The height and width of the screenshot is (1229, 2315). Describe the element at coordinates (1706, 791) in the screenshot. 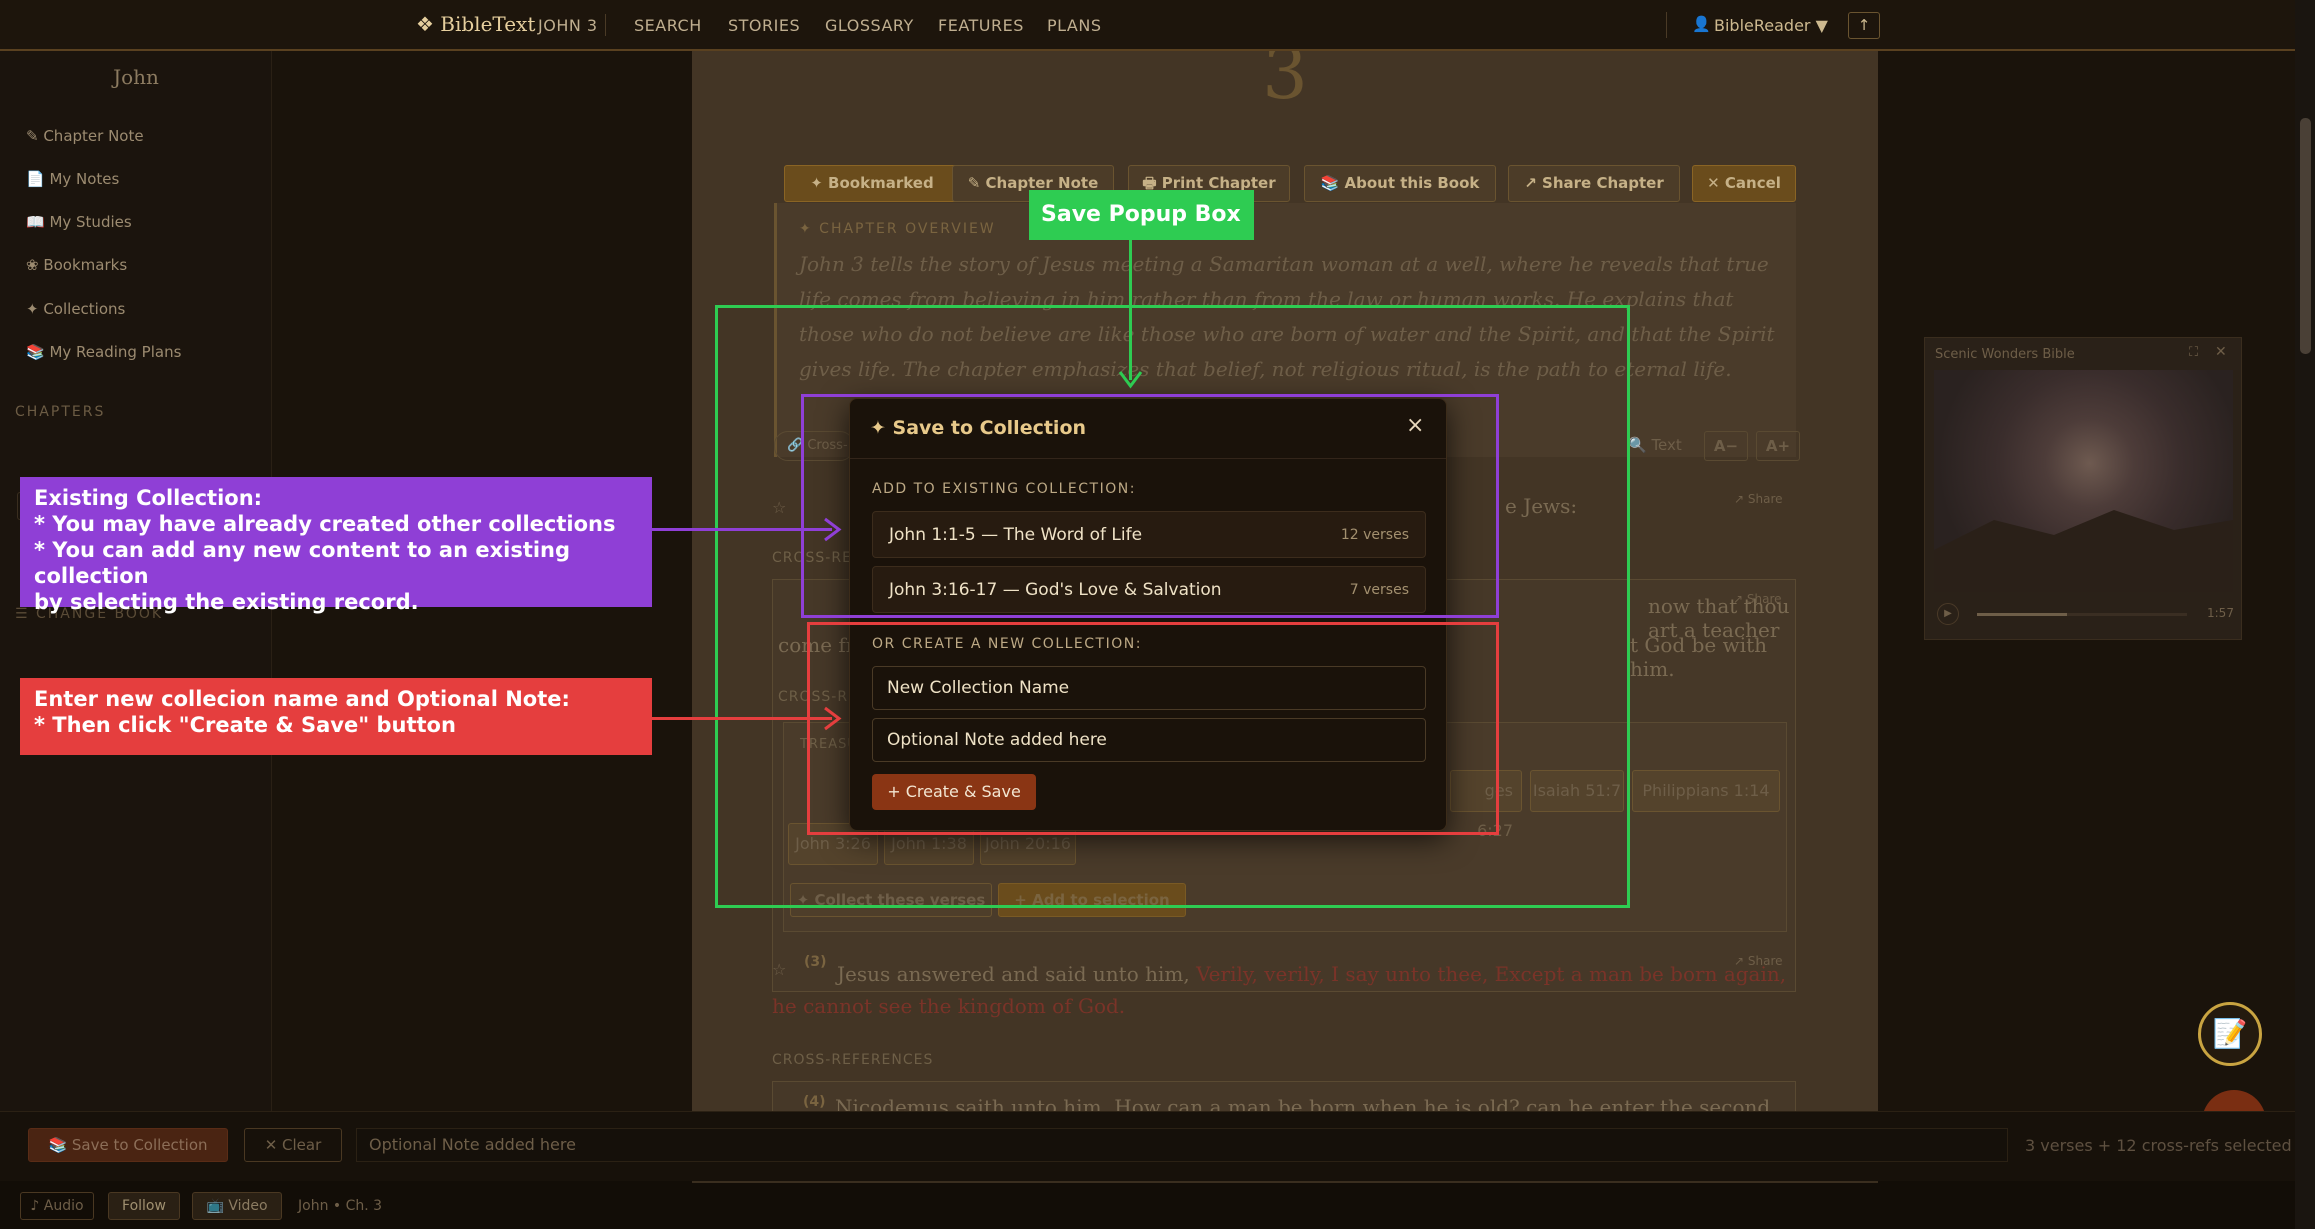

I see `cross-ref-chip: Philippians 1:14` at that location.